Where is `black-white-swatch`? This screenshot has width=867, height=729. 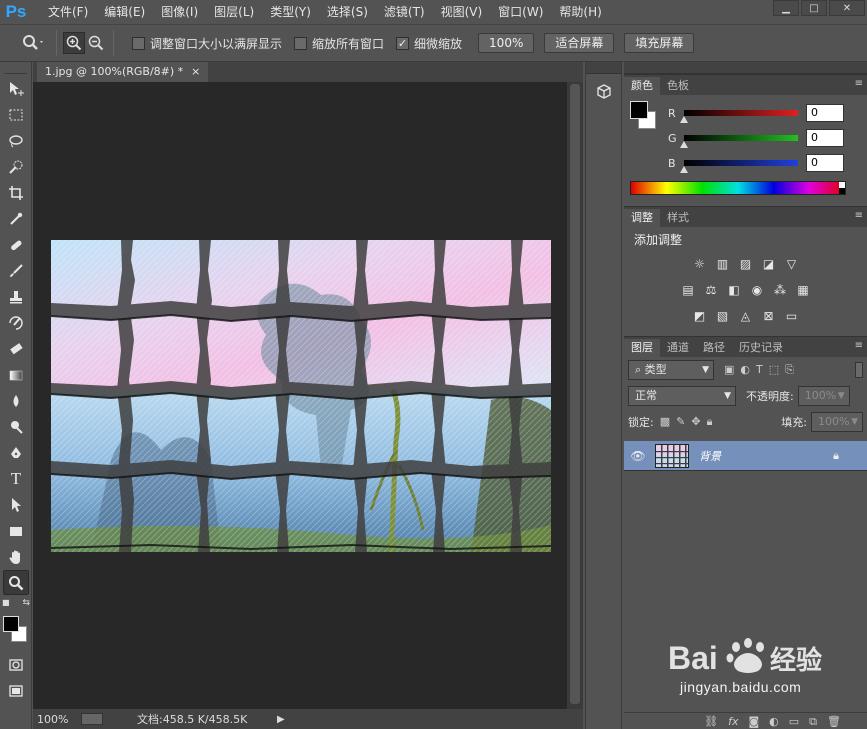 black-white-swatch is located at coordinates (842, 188).